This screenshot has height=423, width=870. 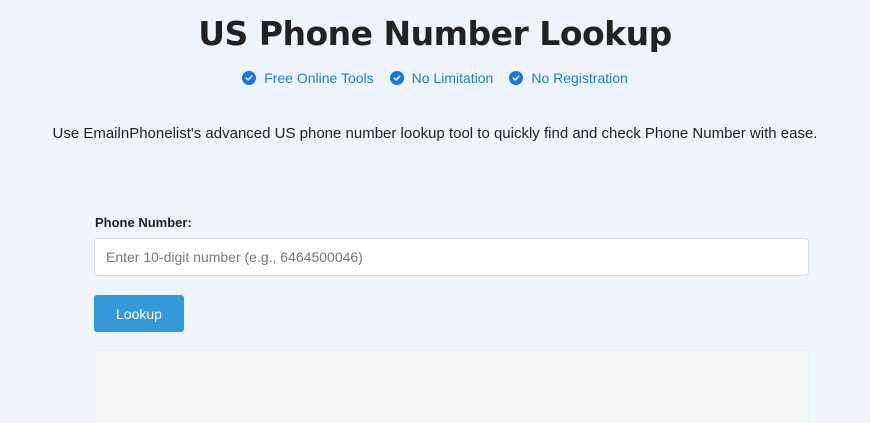 I want to click on feature-item-free-tools: Free Online Tools, so click(x=308, y=78).